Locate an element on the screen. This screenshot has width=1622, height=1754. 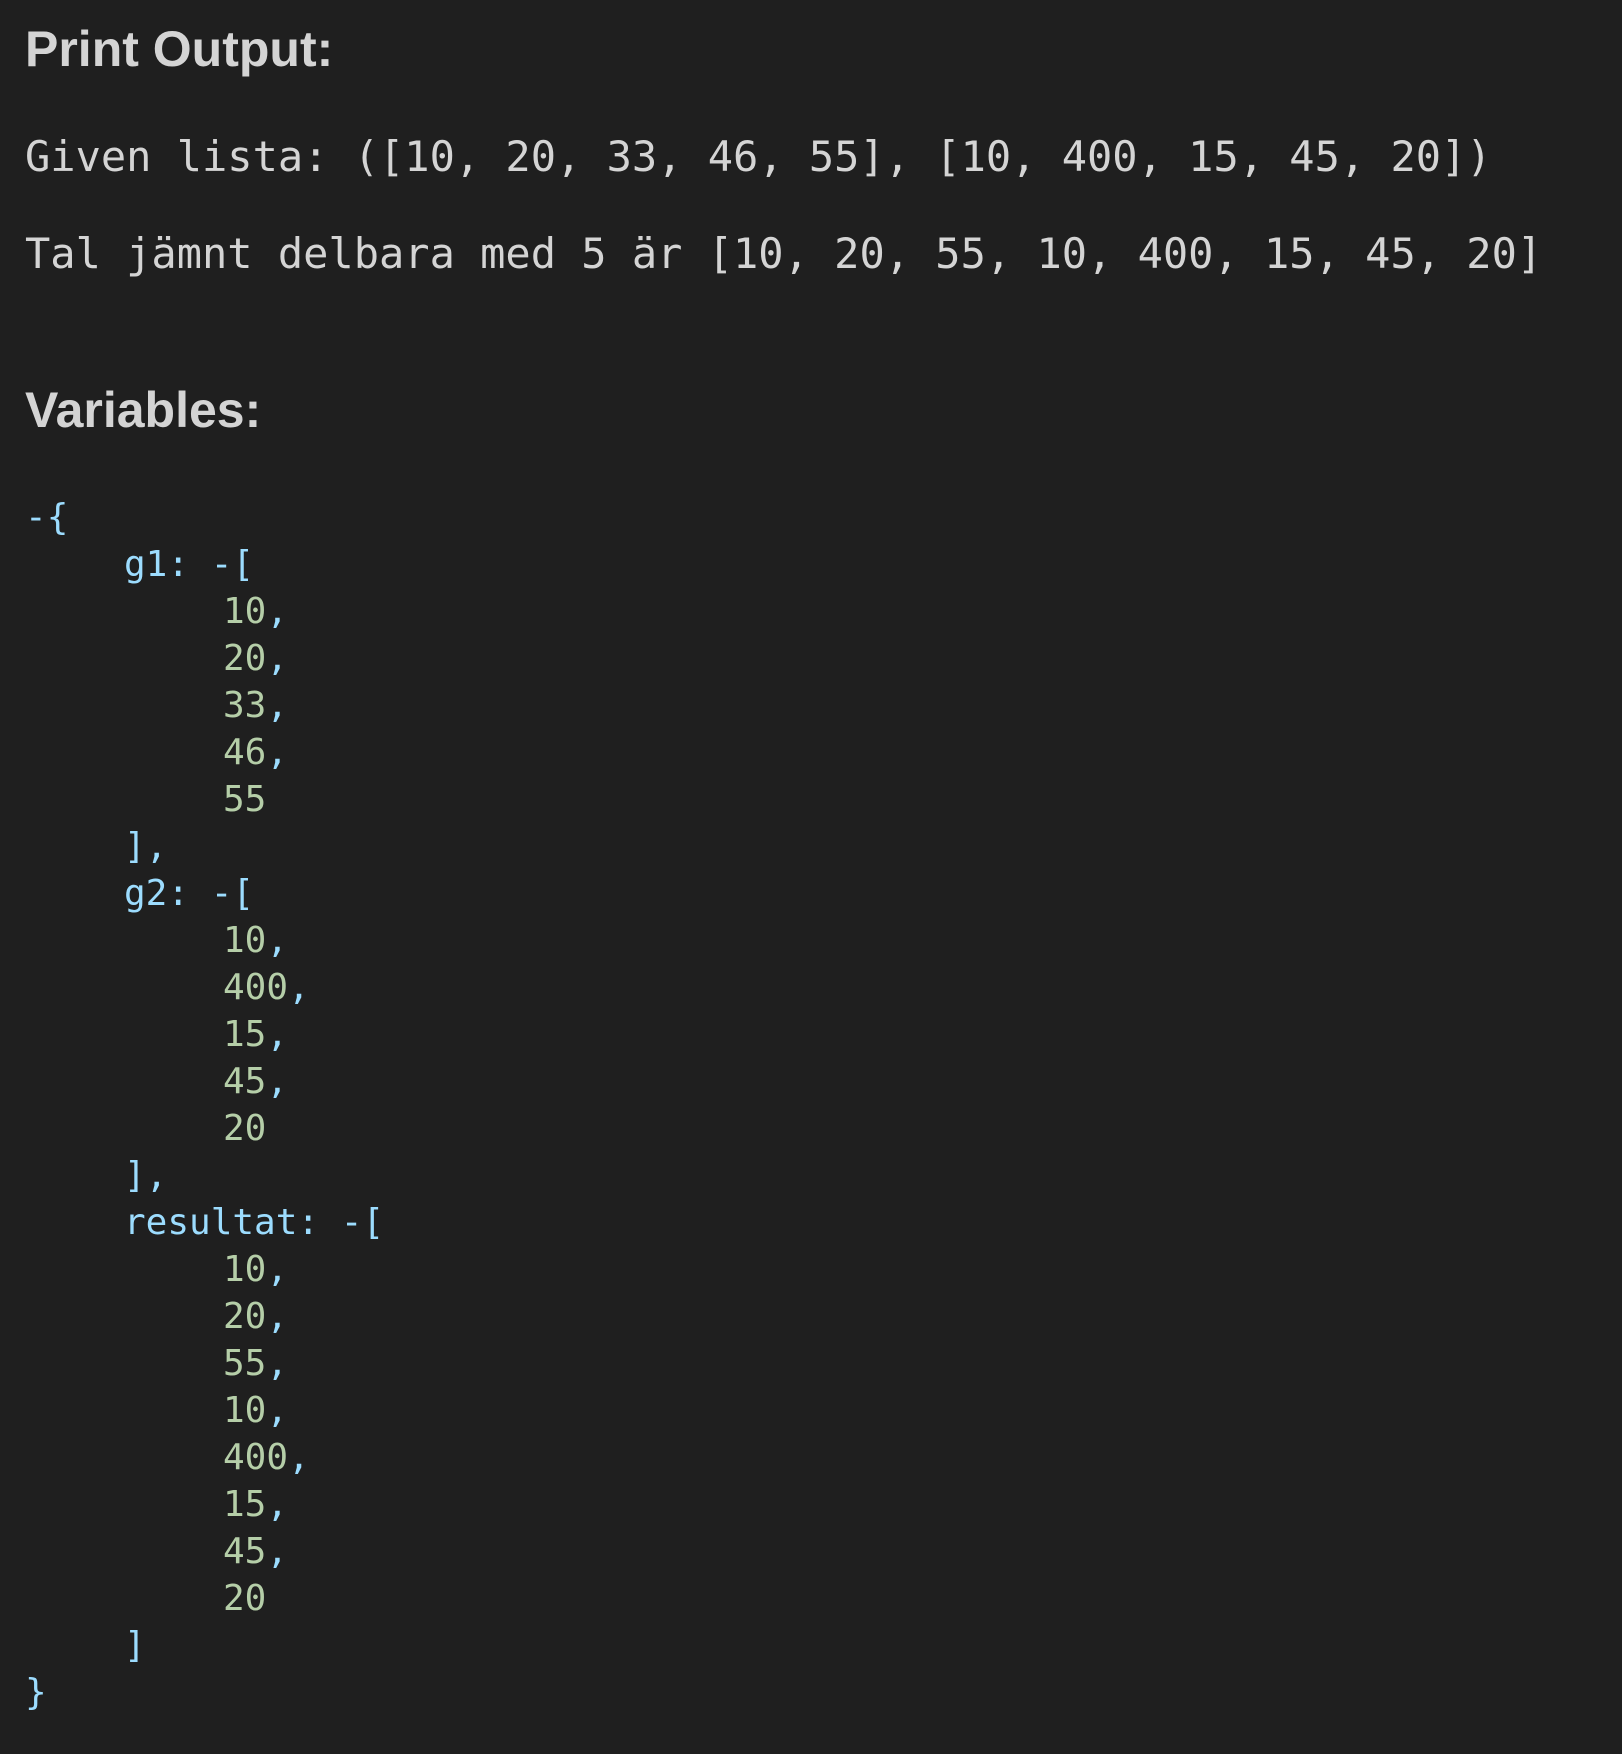
close-bracket: ] is located at coordinates (135, 1645).